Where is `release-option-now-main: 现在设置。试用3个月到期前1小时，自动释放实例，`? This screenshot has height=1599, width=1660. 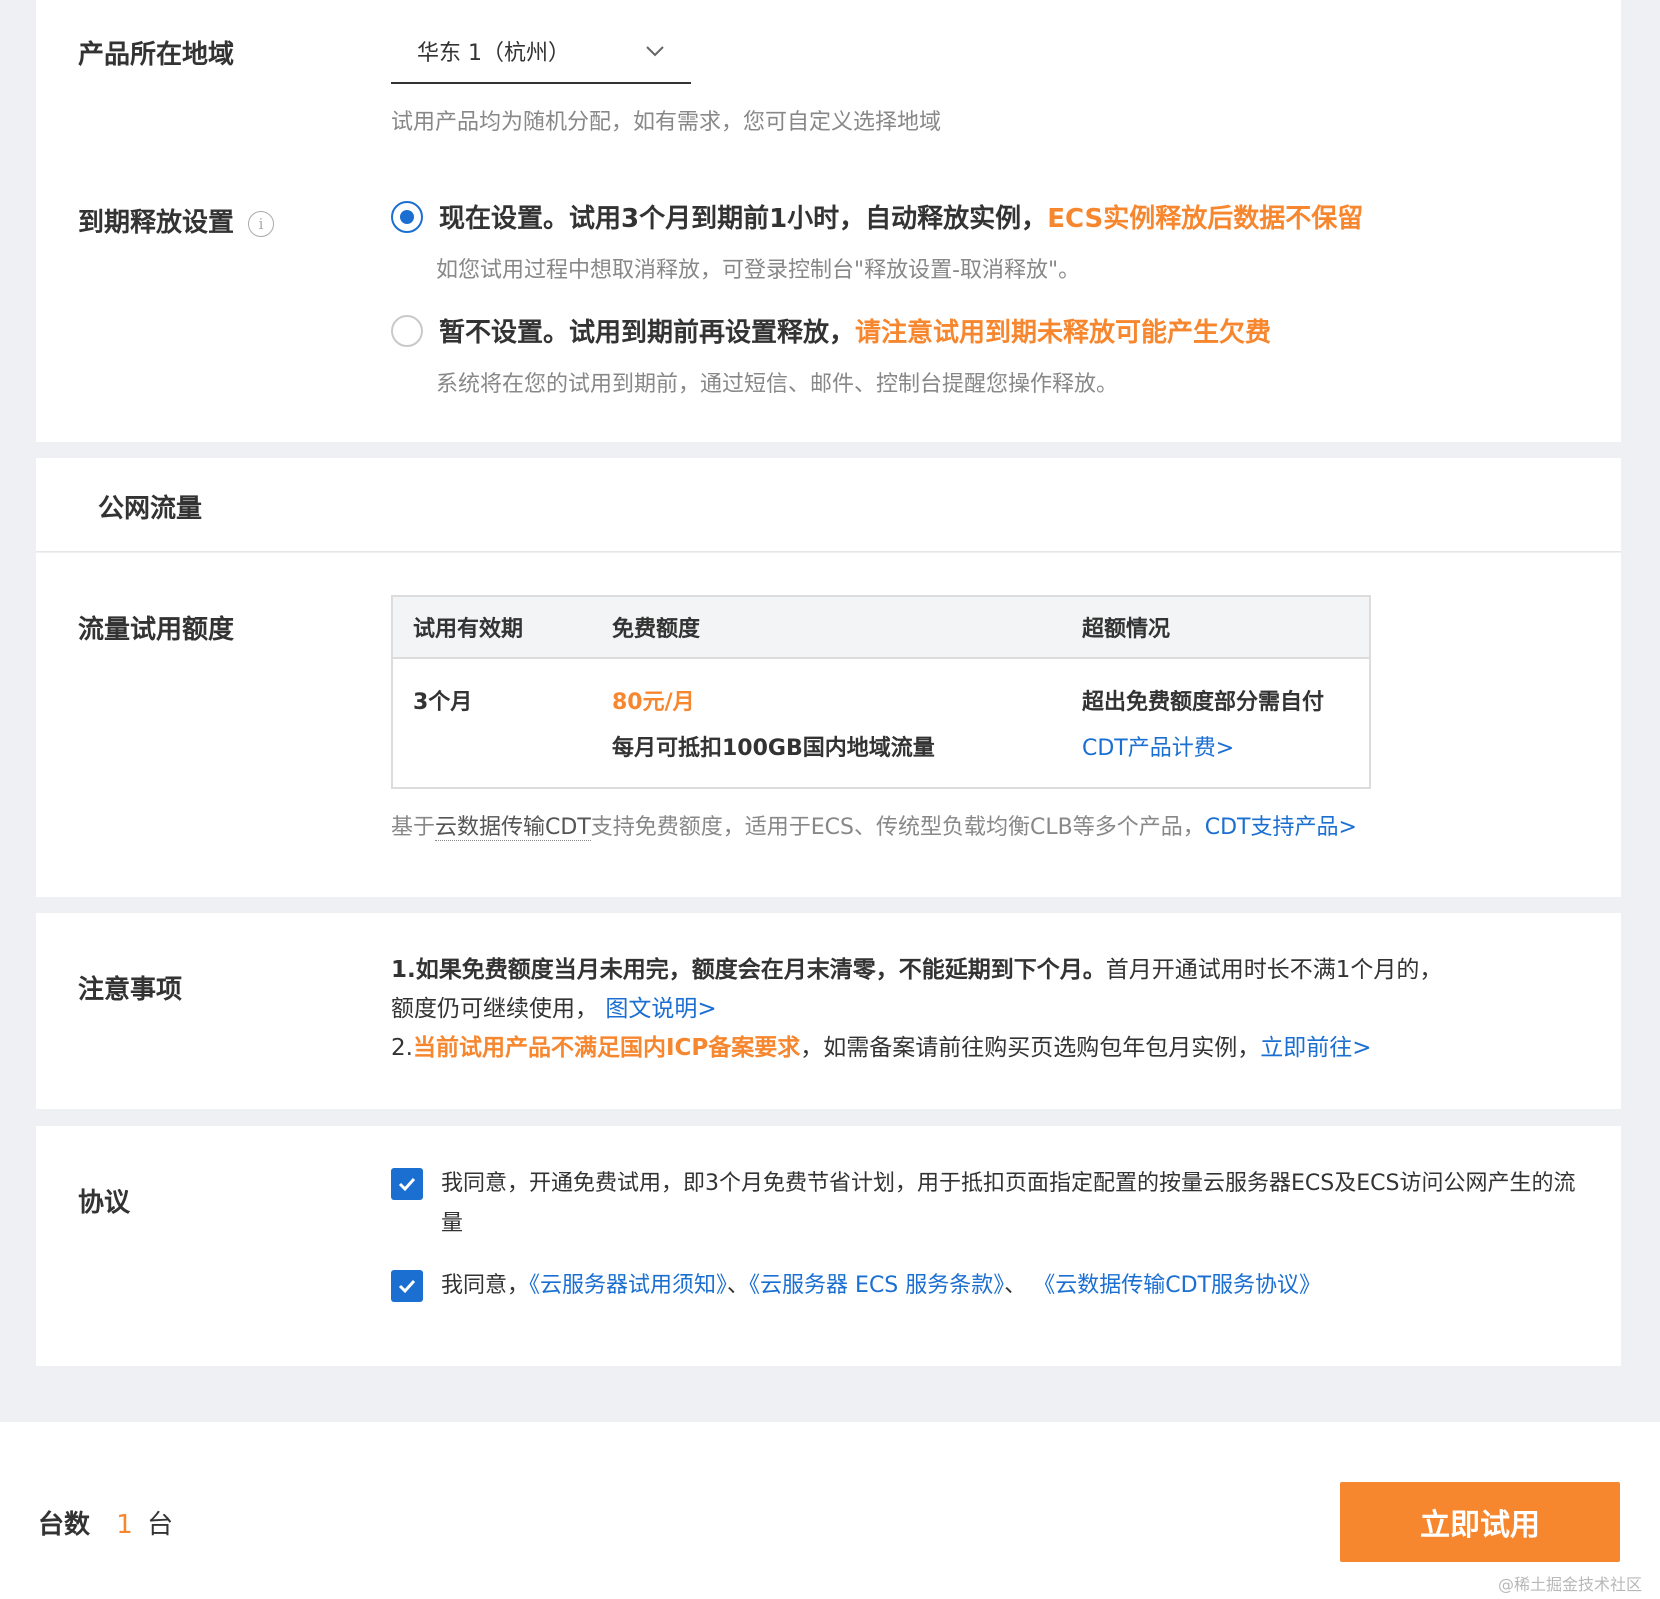
release-option-now-main: 现在设置。试用3个月到期前1小时，自动释放实例， is located at coordinates (743, 219).